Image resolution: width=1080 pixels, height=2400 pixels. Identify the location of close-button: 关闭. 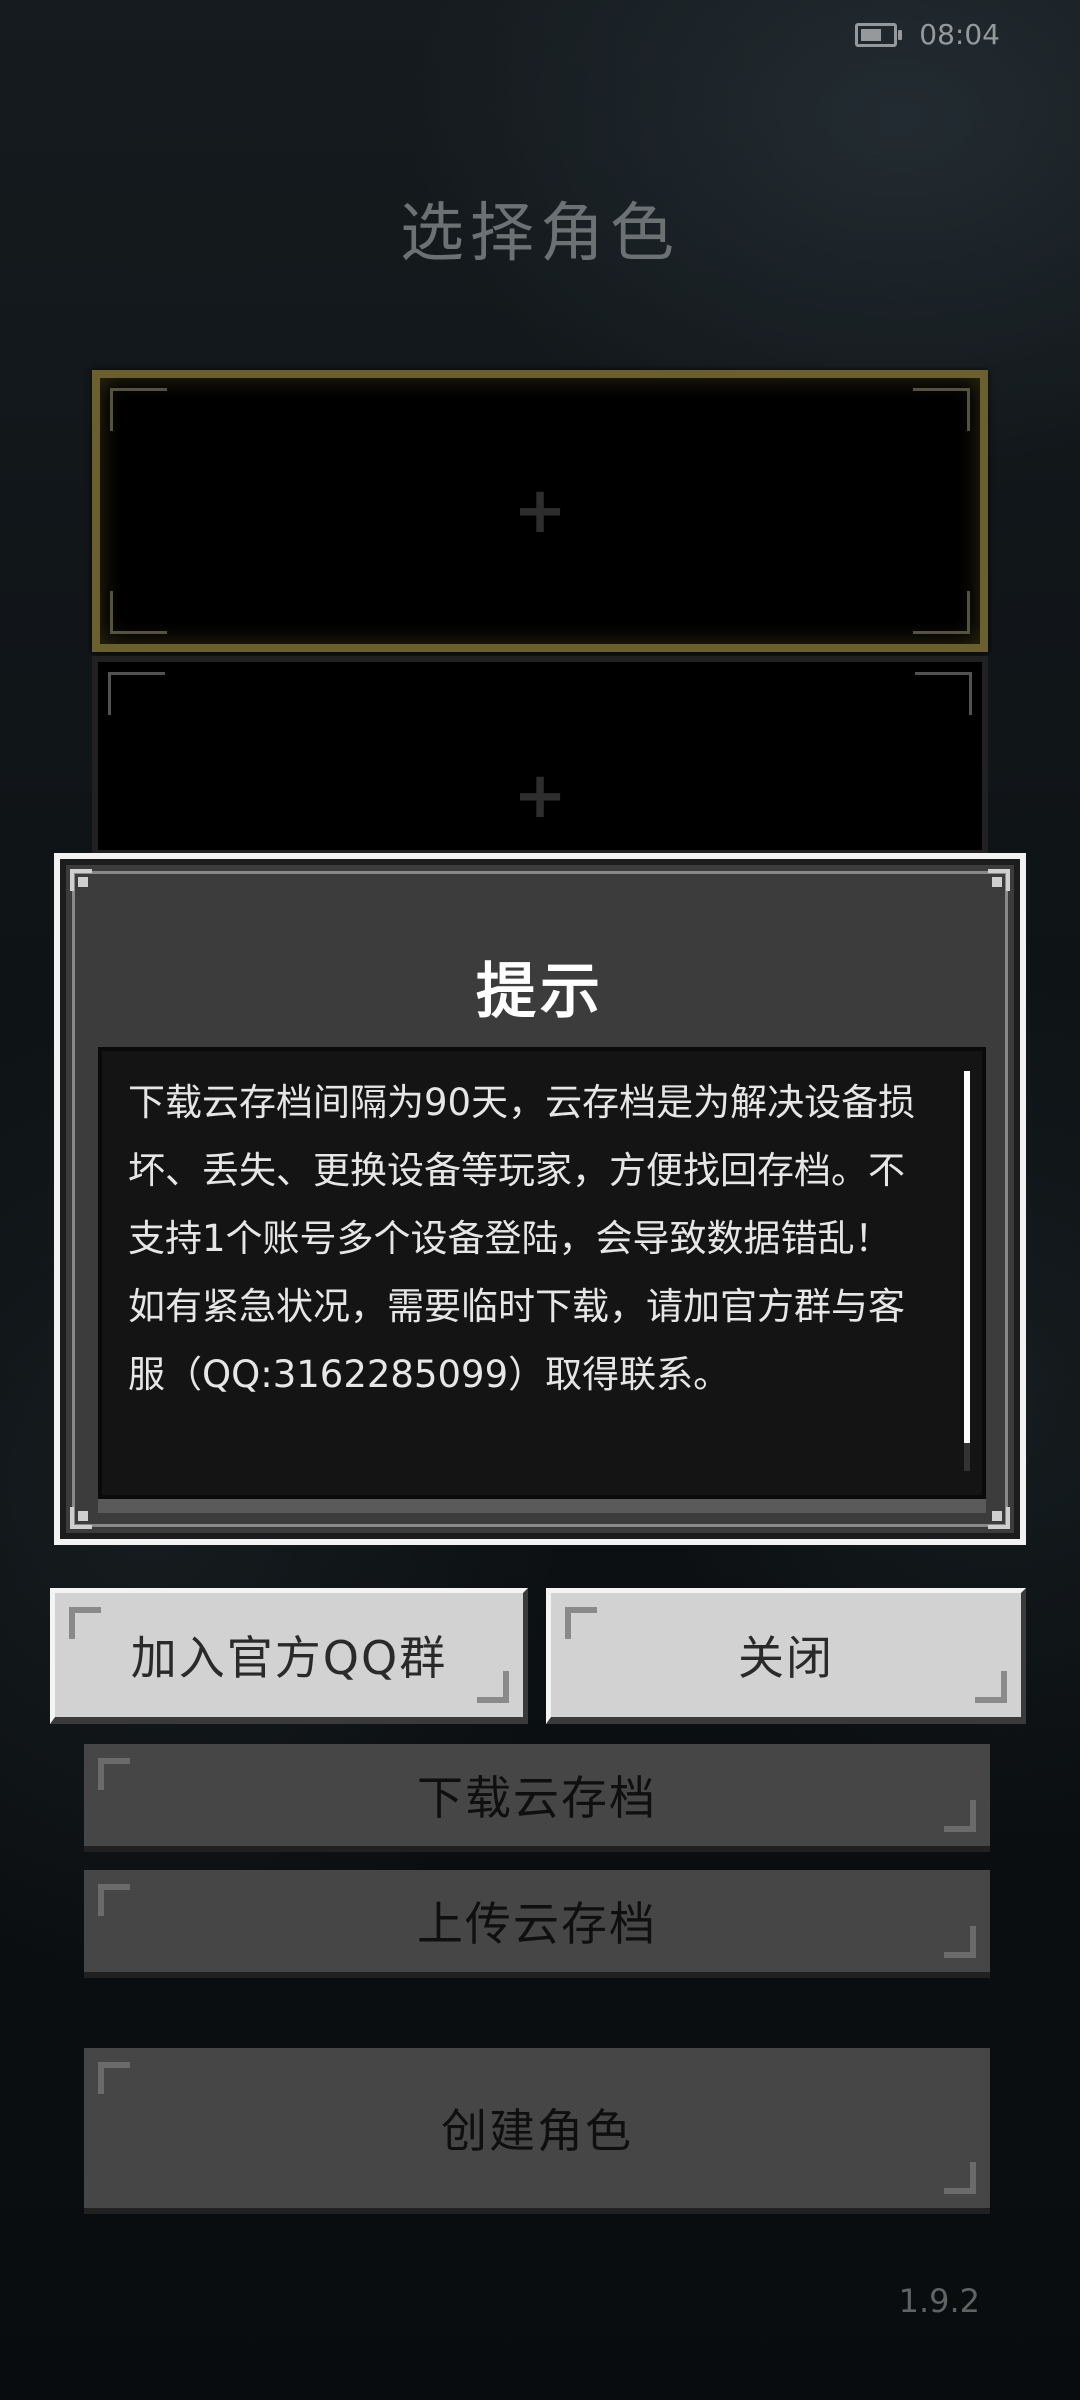
(786, 1656).